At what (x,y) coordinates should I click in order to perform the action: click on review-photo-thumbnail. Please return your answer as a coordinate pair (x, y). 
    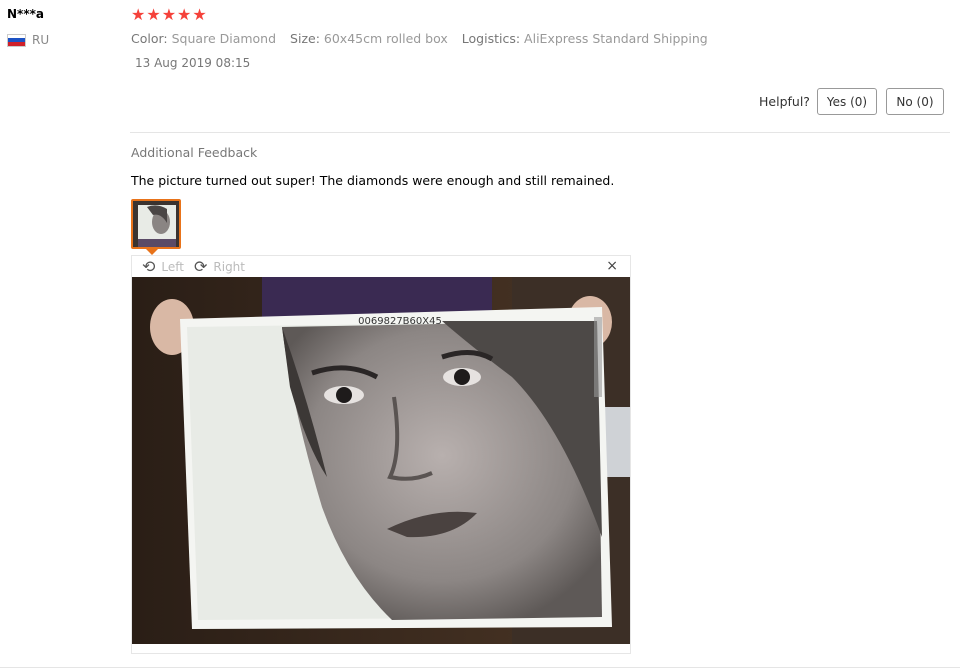
    Looking at the image, I should click on (156, 224).